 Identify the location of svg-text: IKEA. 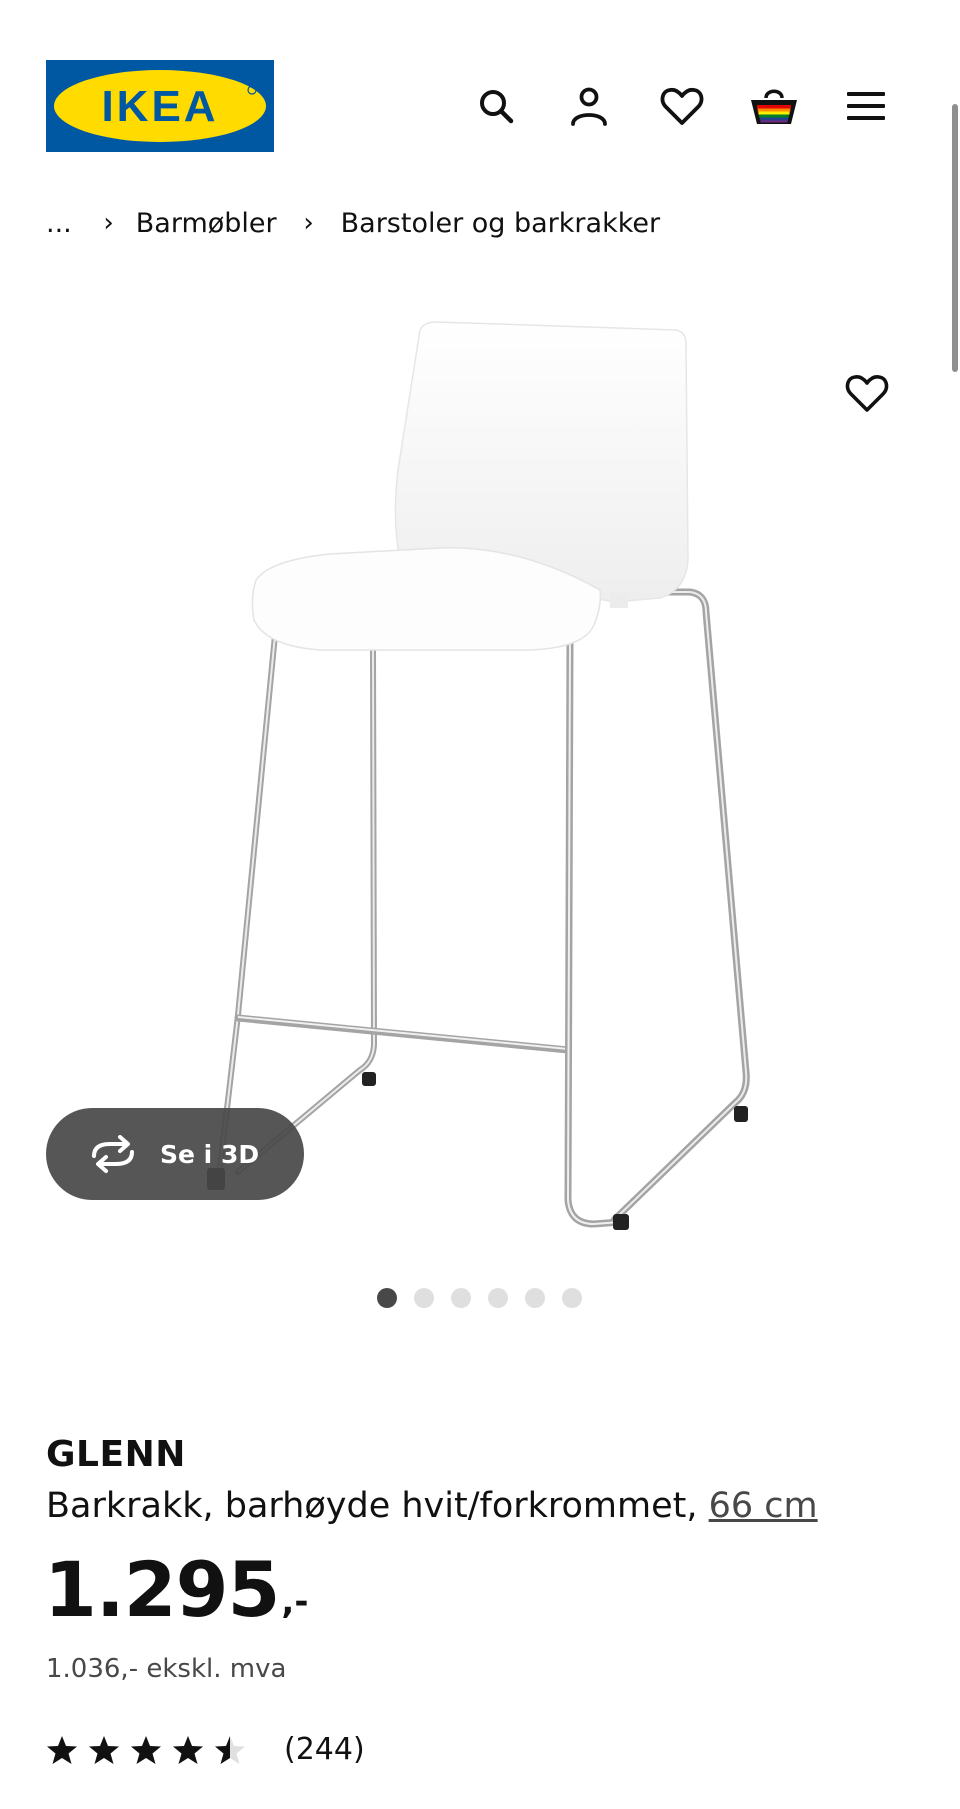
(159, 106).